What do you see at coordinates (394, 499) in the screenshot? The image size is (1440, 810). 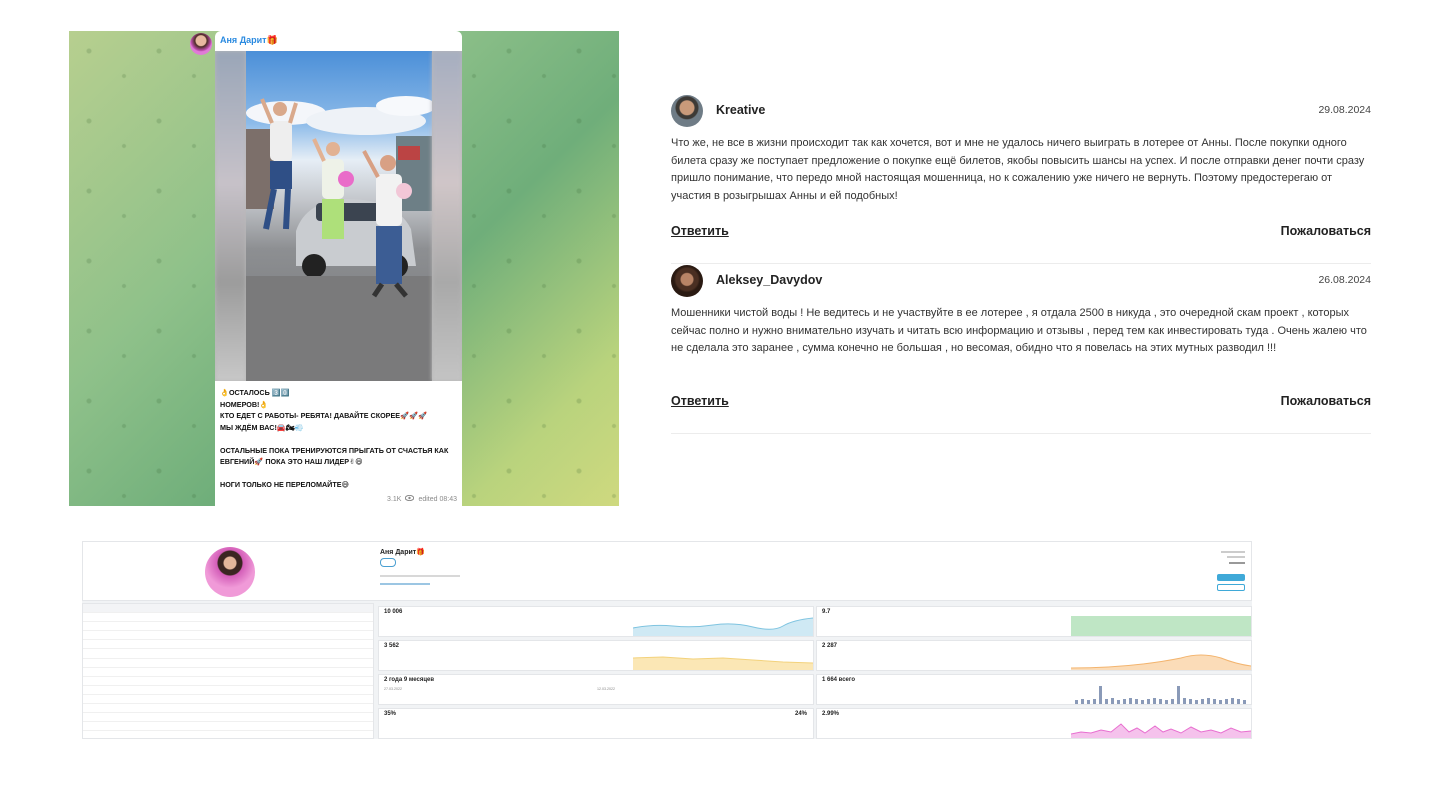 I see `views-count: 3.1K` at bounding box center [394, 499].